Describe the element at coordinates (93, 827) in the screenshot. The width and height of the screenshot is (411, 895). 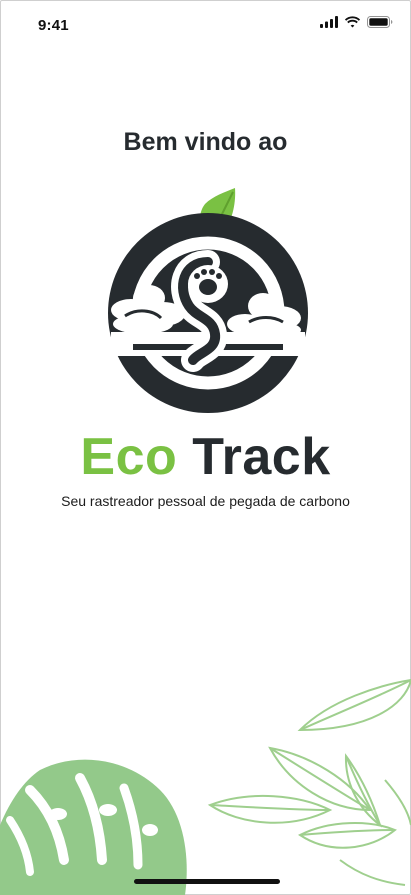
I see `monstera-leaf-icon` at that location.